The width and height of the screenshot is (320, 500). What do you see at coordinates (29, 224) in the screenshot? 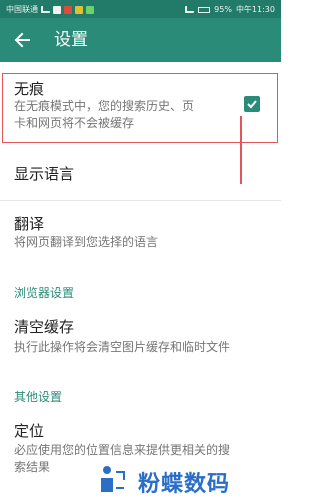
I see `translate-title: 翻译` at bounding box center [29, 224].